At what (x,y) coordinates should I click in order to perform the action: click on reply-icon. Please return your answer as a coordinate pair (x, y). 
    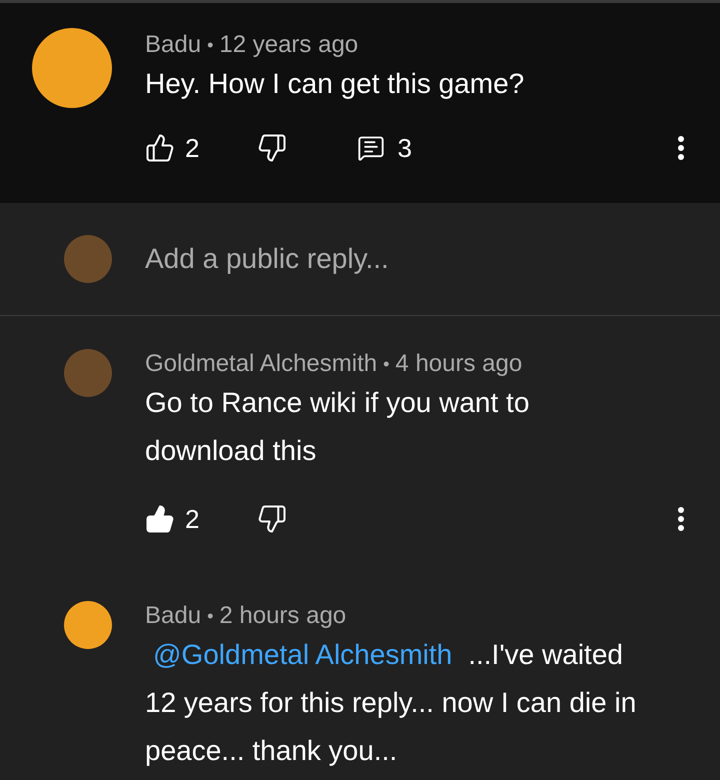
    Looking at the image, I should click on (371, 148).